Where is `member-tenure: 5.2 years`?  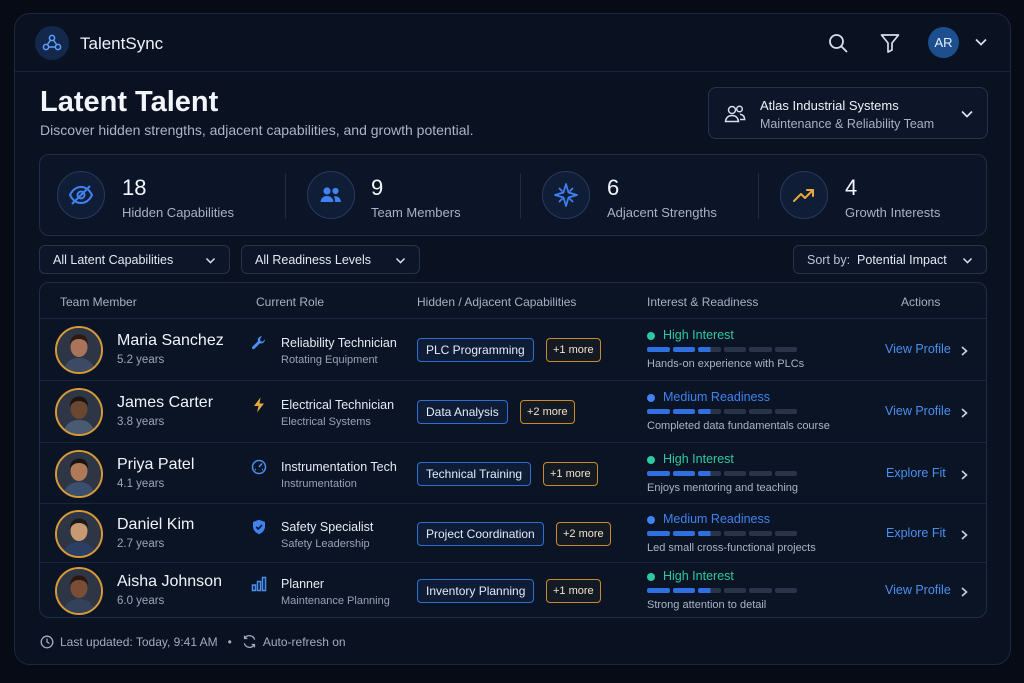
member-tenure: 5.2 years is located at coordinates (141, 360).